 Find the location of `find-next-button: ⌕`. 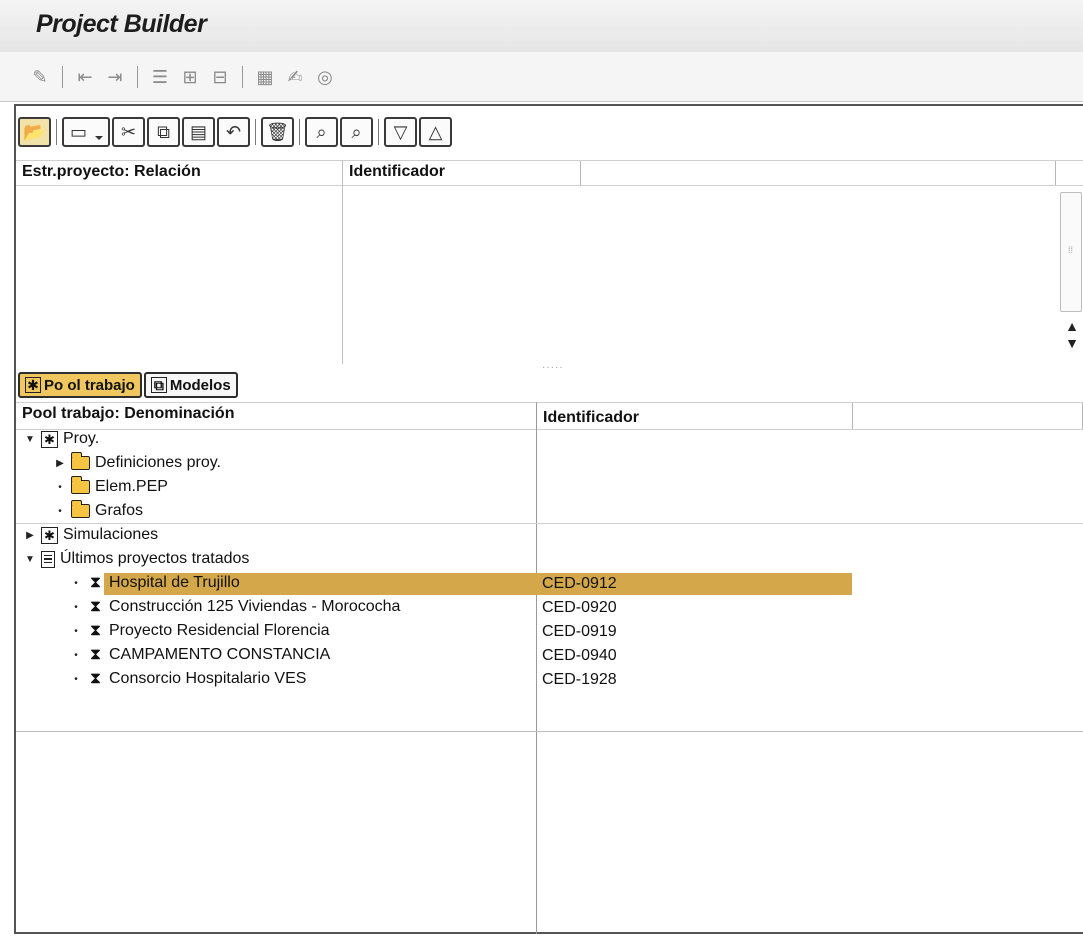

find-next-button: ⌕ is located at coordinates (356, 132).